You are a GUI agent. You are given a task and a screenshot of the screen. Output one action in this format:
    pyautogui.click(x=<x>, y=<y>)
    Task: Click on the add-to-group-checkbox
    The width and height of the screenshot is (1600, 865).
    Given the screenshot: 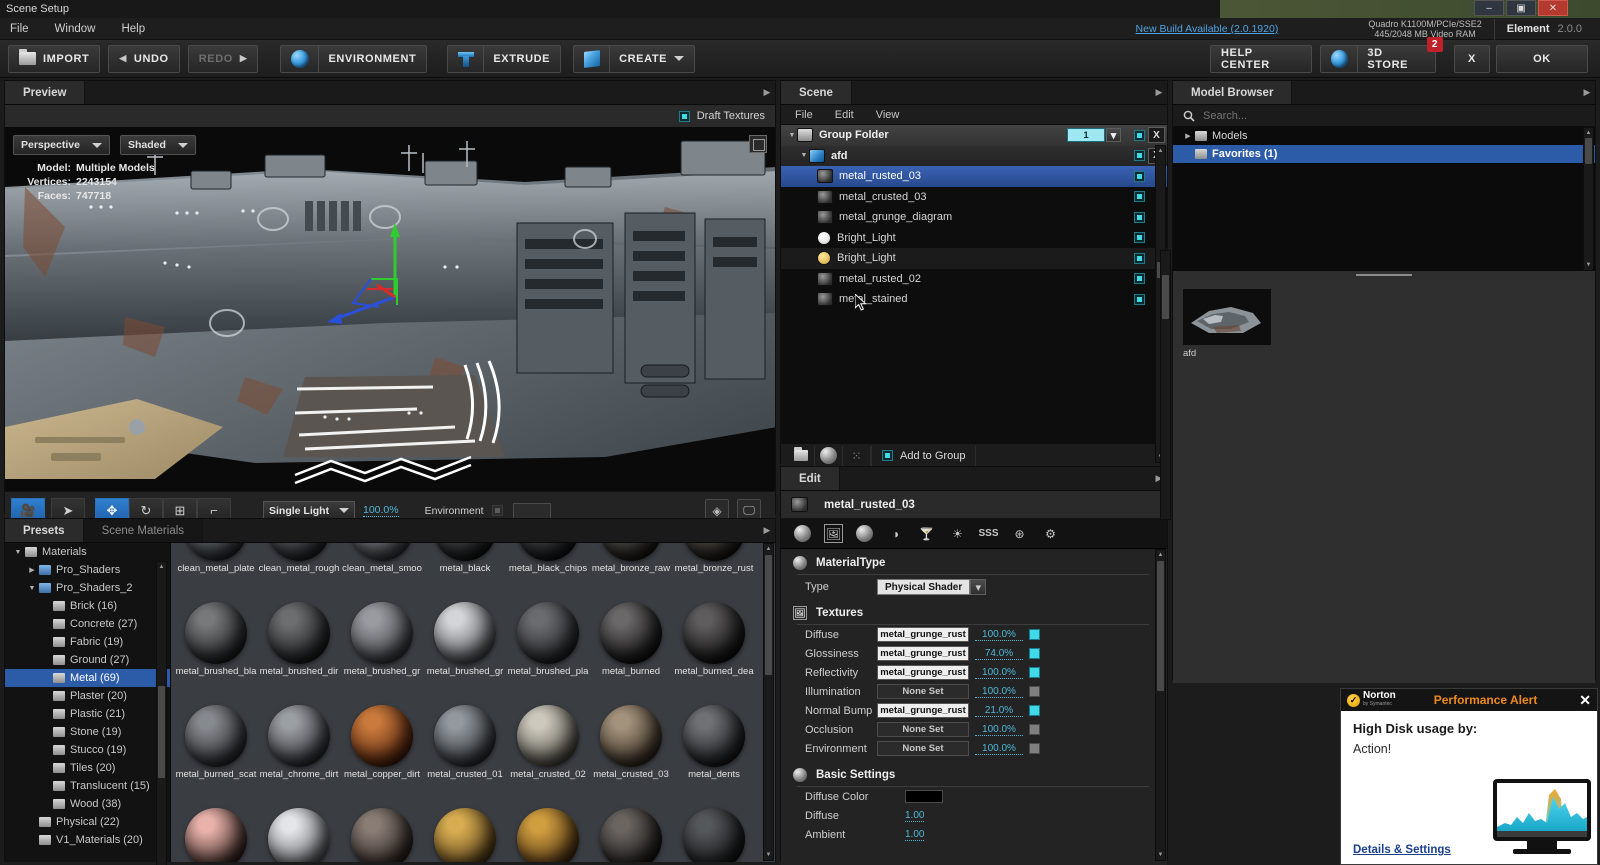 What is the action you would take?
    pyautogui.click(x=887, y=455)
    